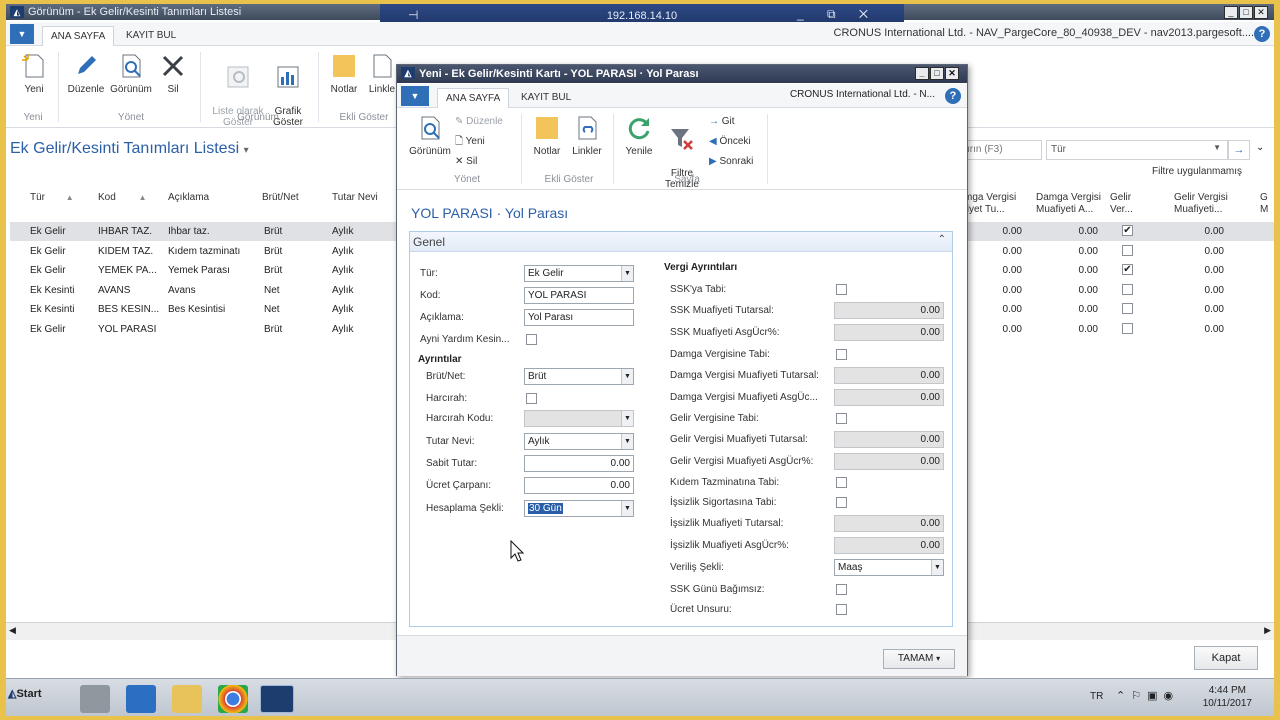 Image resolution: width=1280 pixels, height=720 pixels. I want to click on col-tutar-nevi: Tutar Nevi, so click(355, 198).